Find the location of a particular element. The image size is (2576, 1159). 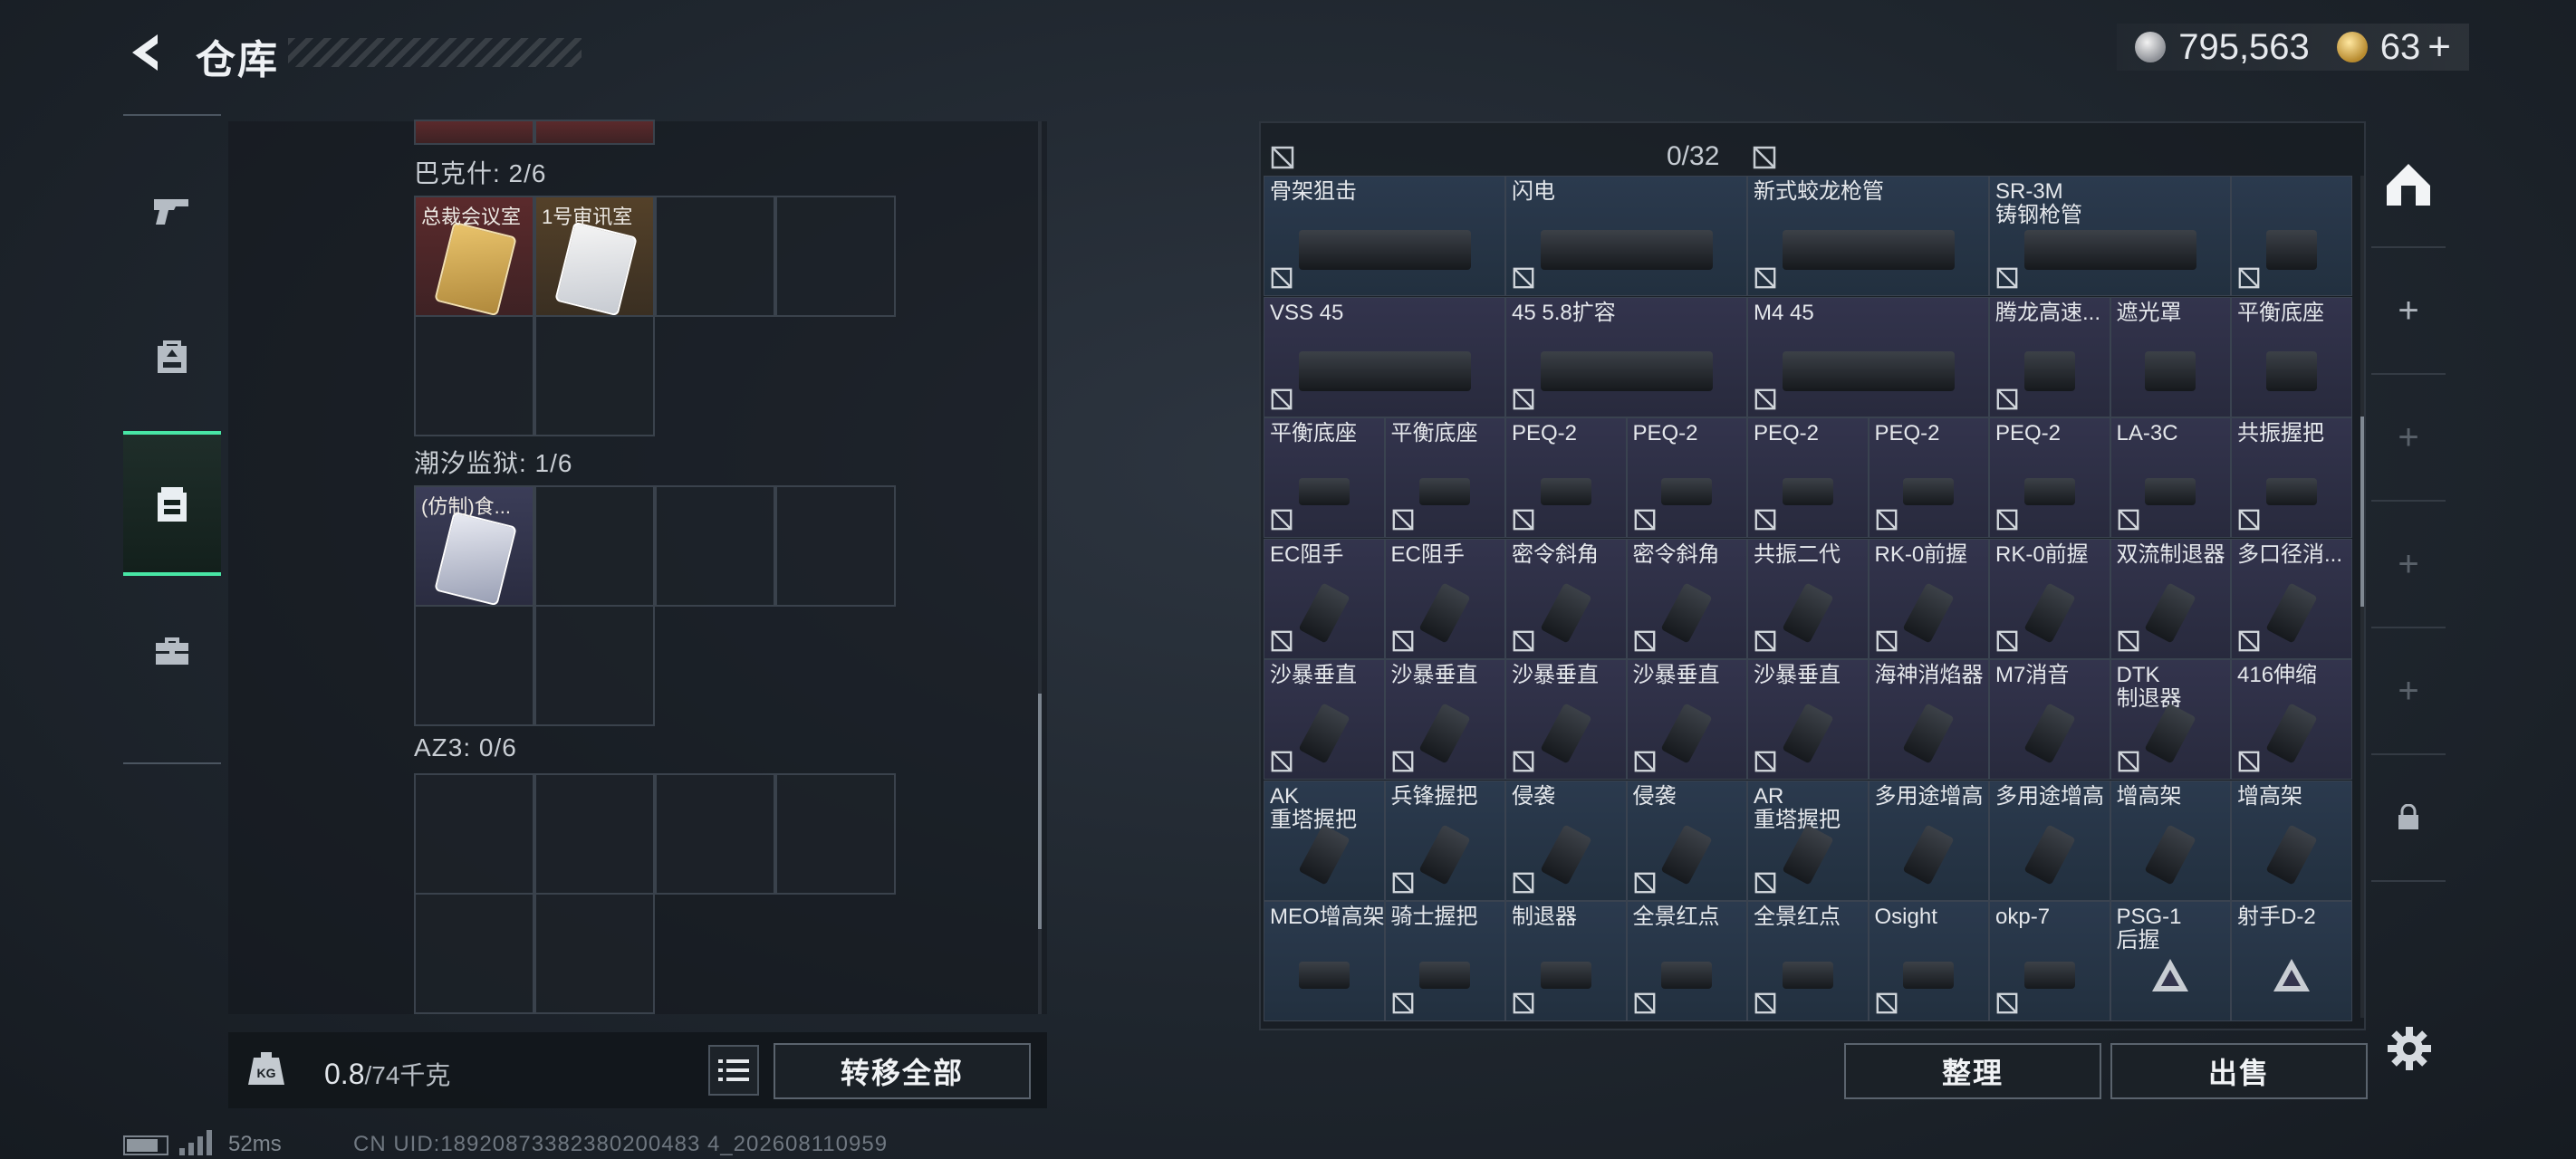

inventory-item: 45 5.8扩容 is located at coordinates (1626, 357).